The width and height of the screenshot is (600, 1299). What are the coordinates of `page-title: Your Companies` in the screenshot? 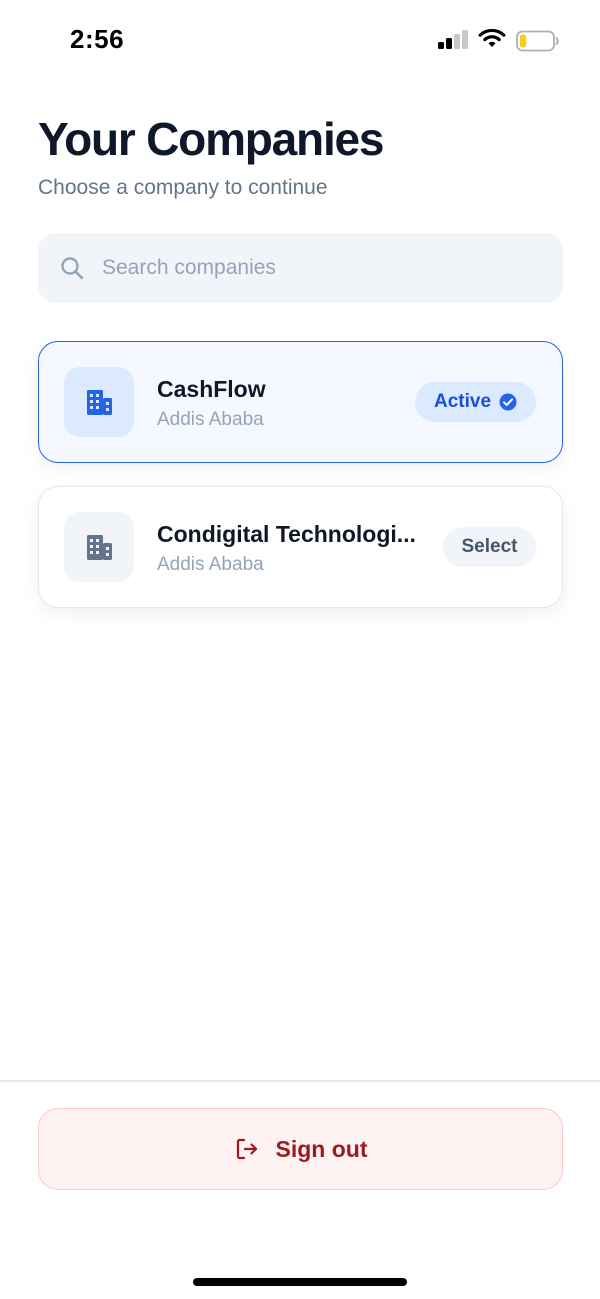 It's located at (211, 139).